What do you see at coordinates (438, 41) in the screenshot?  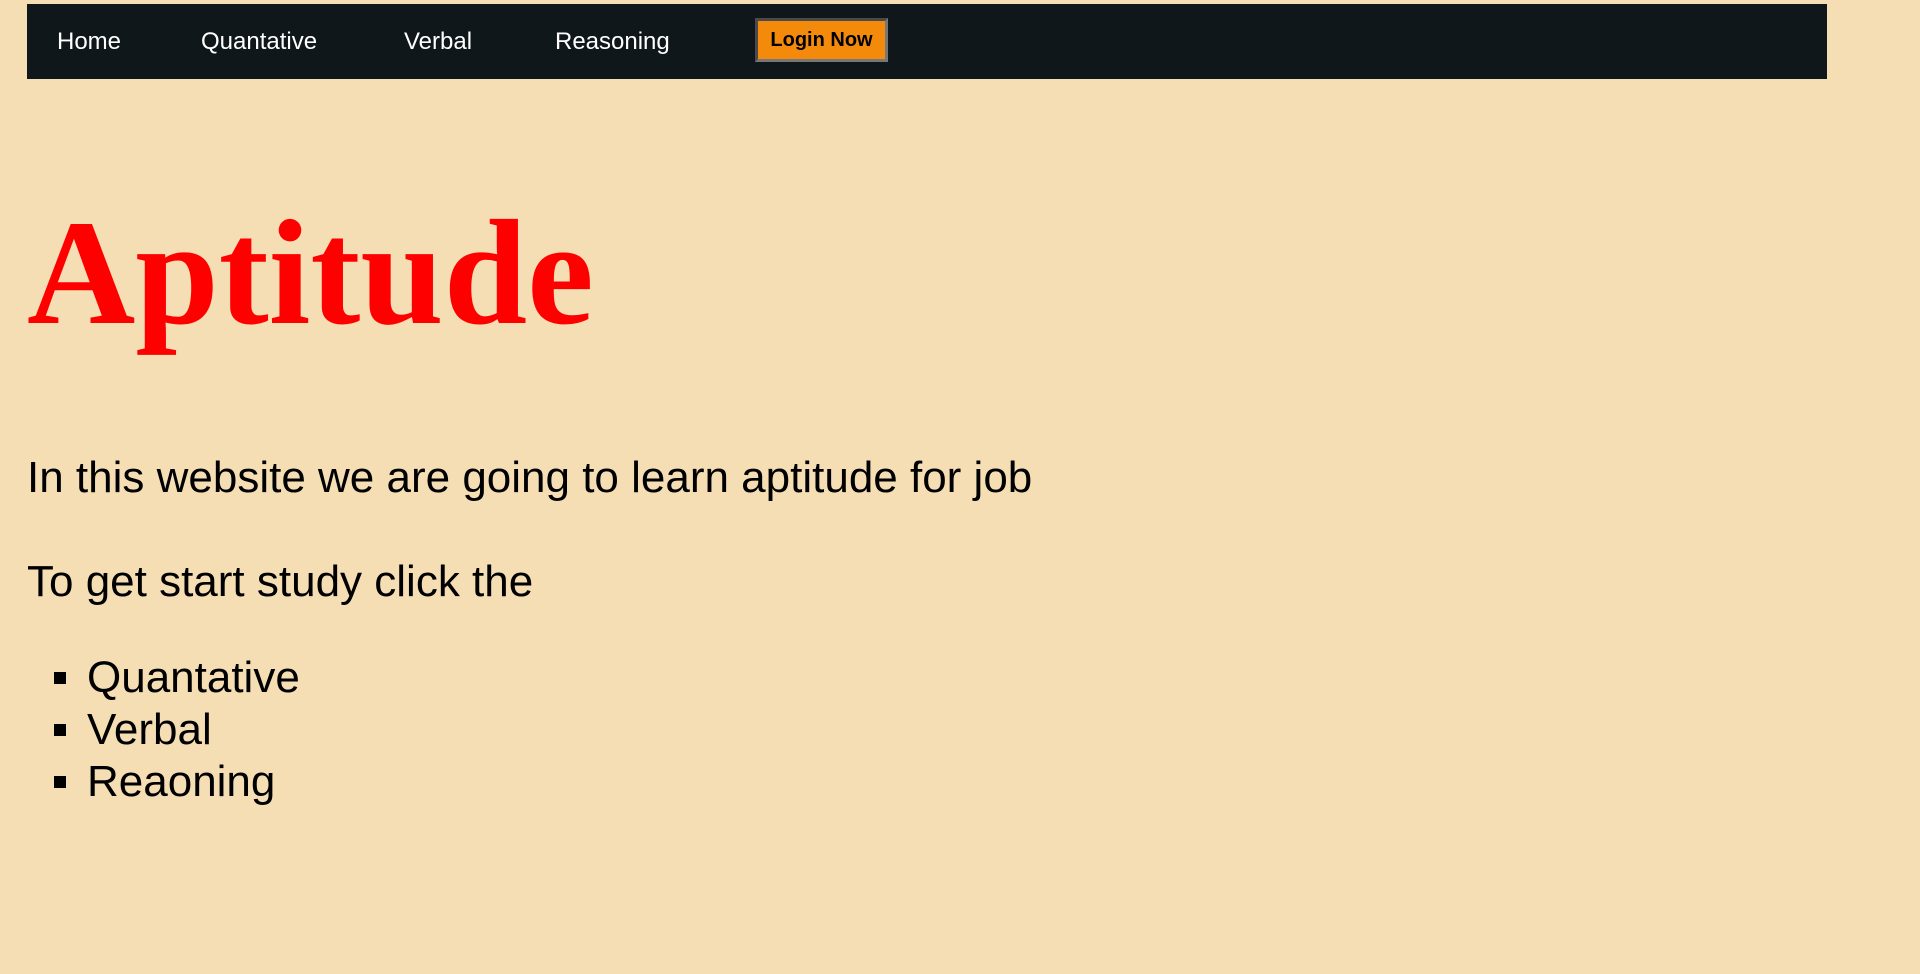 I see `nav-link-verbal: Verbal` at bounding box center [438, 41].